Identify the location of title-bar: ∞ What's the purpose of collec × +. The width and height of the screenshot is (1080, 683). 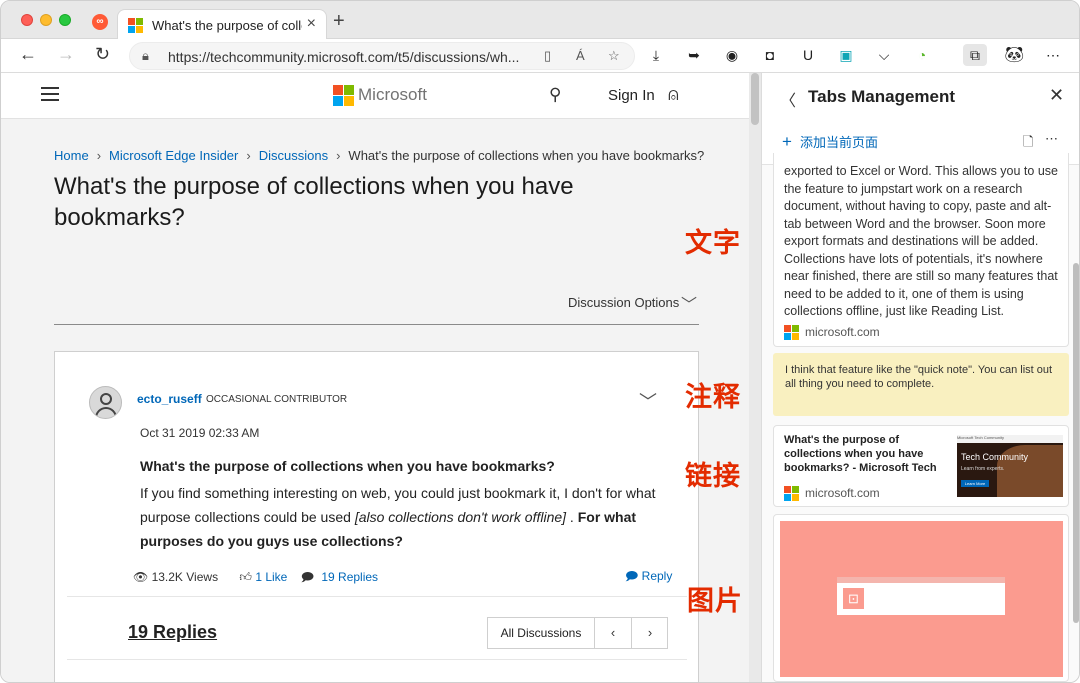
(540, 20).